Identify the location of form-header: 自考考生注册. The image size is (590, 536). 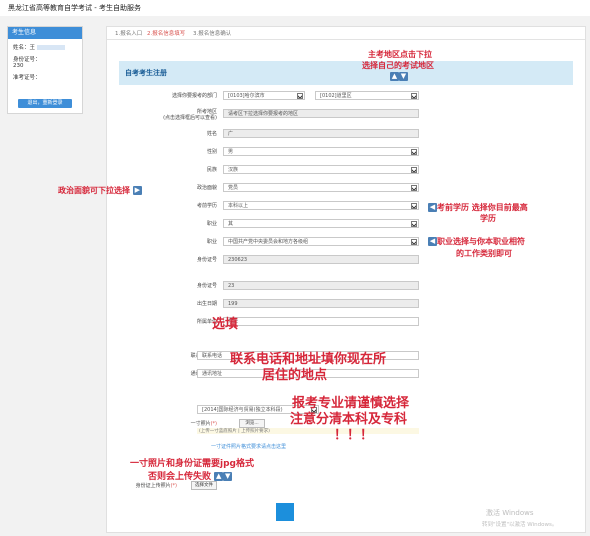
(346, 73).